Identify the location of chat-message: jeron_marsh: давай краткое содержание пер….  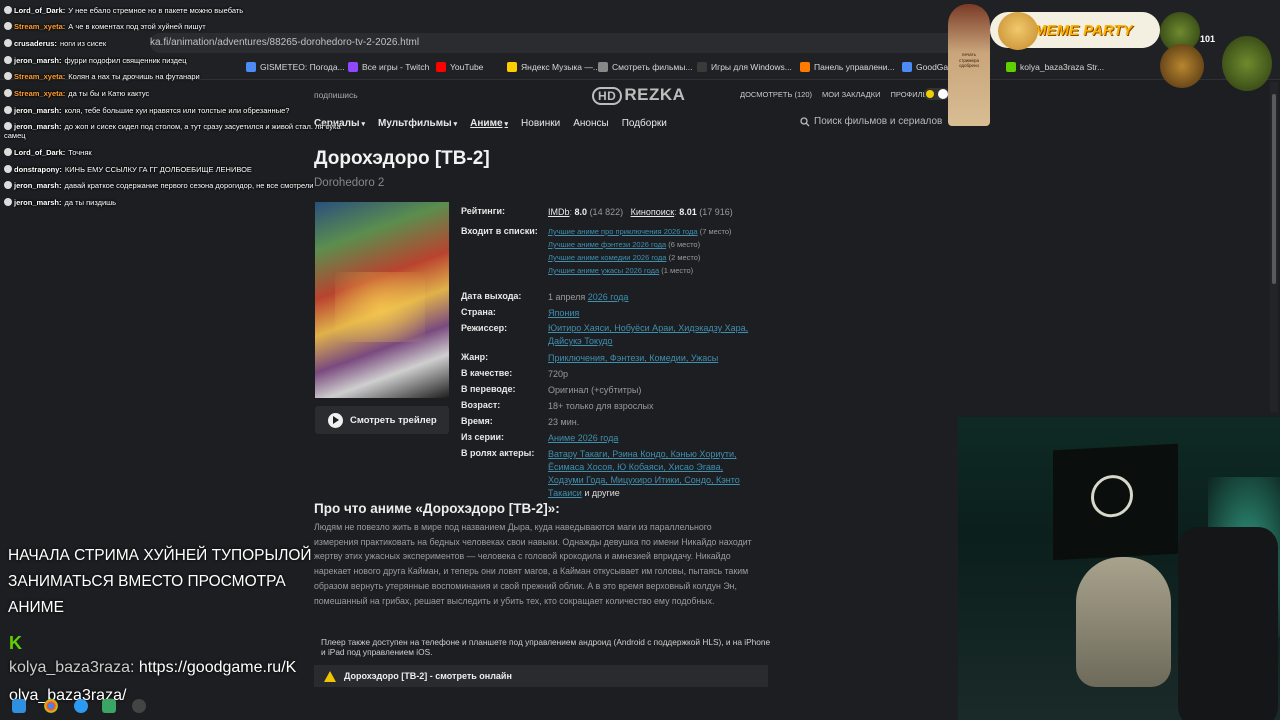
(158, 185).